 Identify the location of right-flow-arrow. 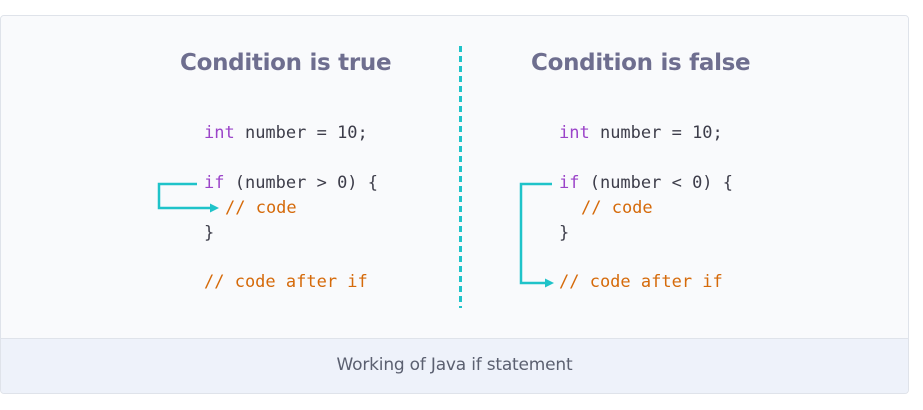
(536, 235).